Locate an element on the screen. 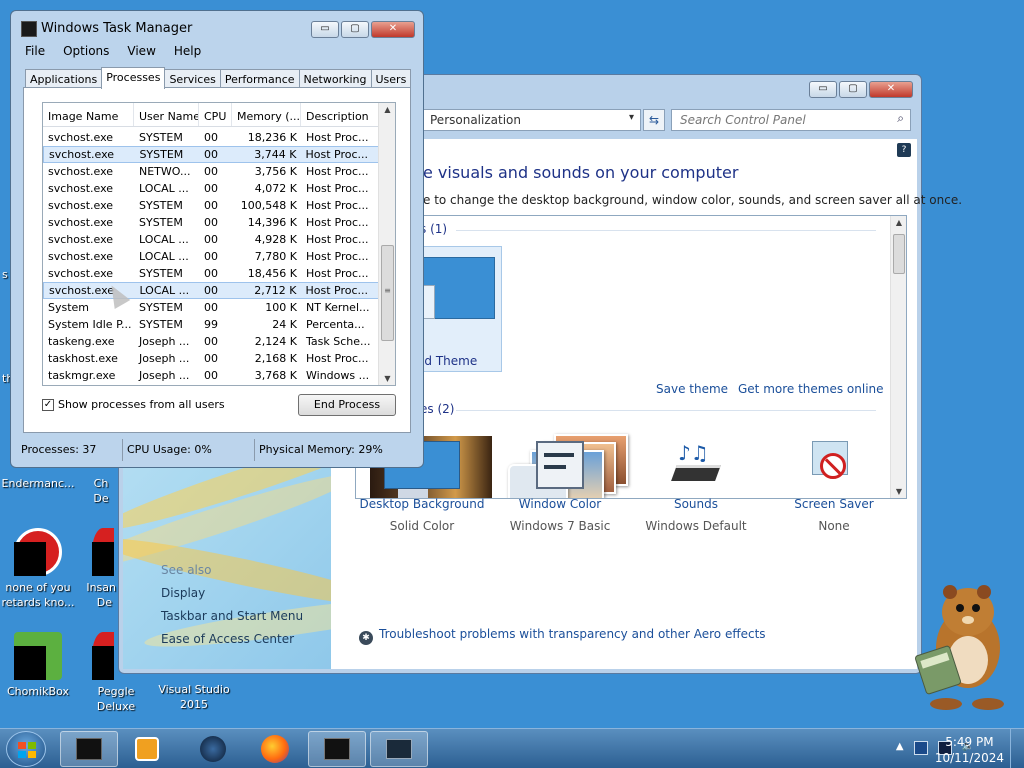  scroll-thumb: ≡ is located at coordinates (387, 293).